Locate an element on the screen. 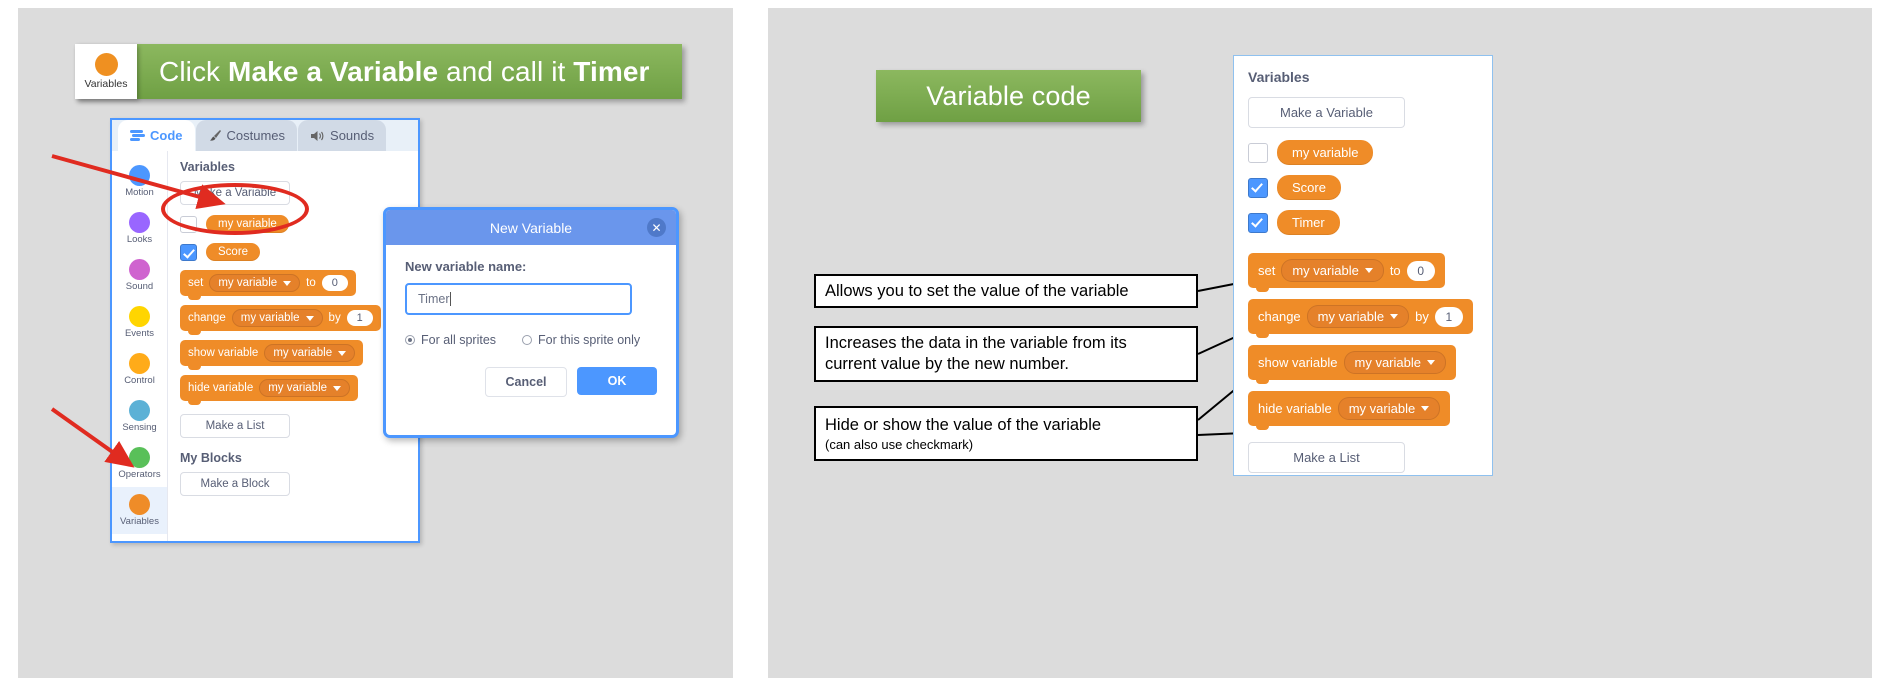 This screenshot has height=686, width=1890. variable-pill-score: Score is located at coordinates (233, 252).